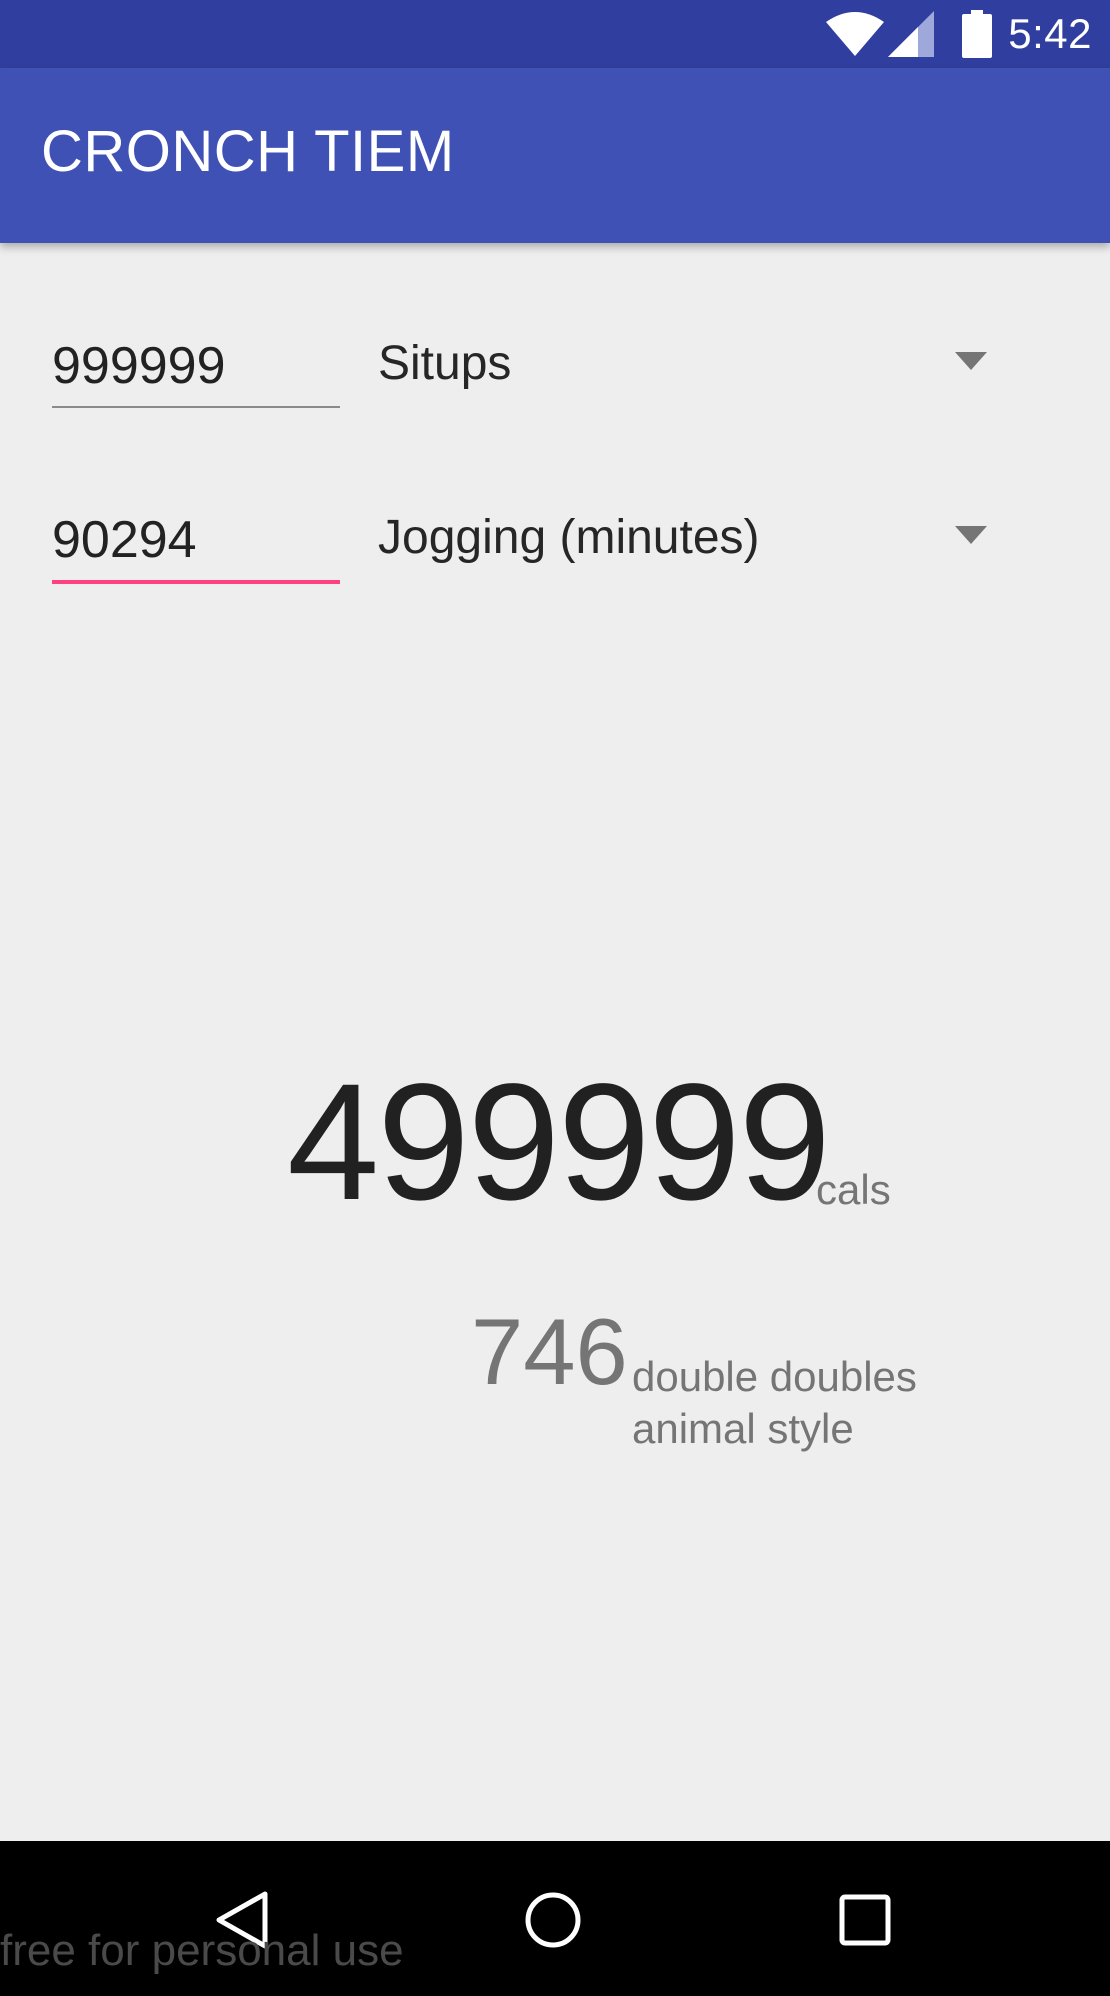 This screenshot has height=1996, width=1110. I want to click on calories-result: 499999 cals, so click(555, 1160).